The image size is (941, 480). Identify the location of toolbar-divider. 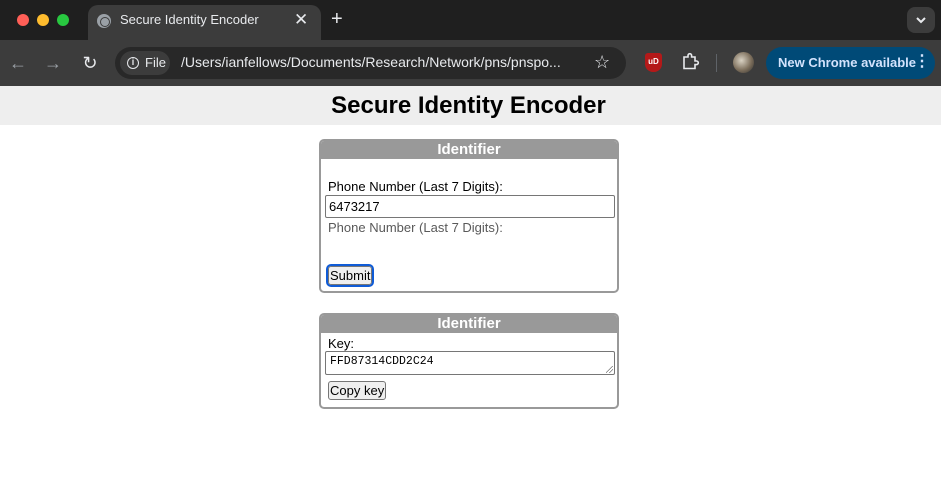
(716, 63).